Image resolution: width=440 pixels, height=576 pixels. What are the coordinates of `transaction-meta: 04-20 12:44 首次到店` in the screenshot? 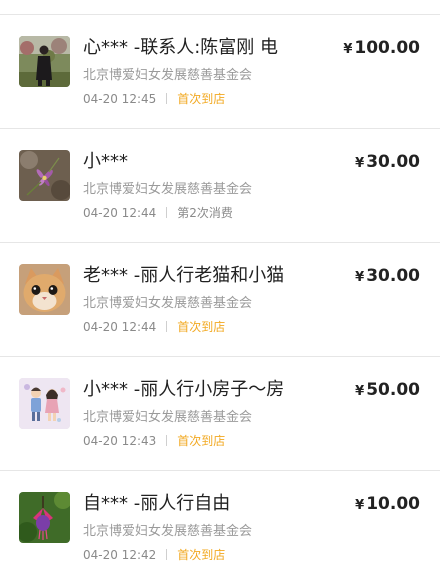 It's located at (154, 327).